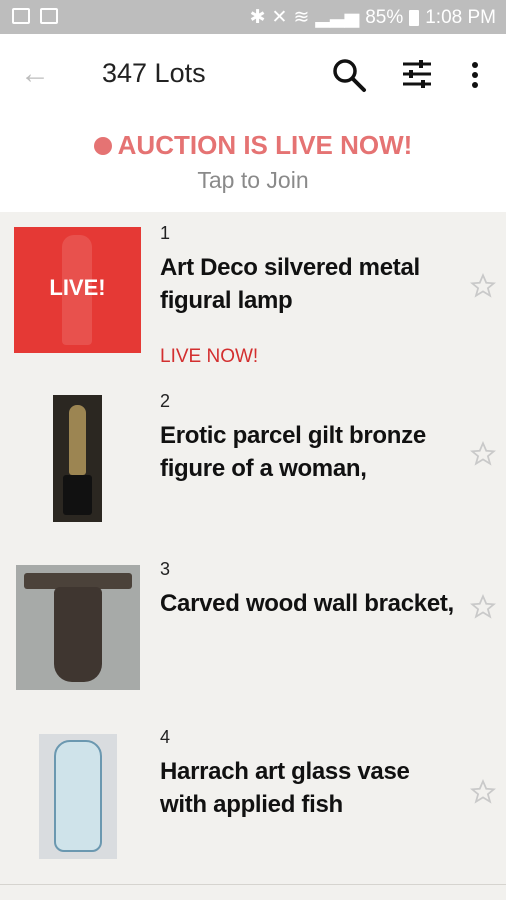 Image resolution: width=506 pixels, height=900 pixels. I want to click on lot-number: 4, so click(165, 737).